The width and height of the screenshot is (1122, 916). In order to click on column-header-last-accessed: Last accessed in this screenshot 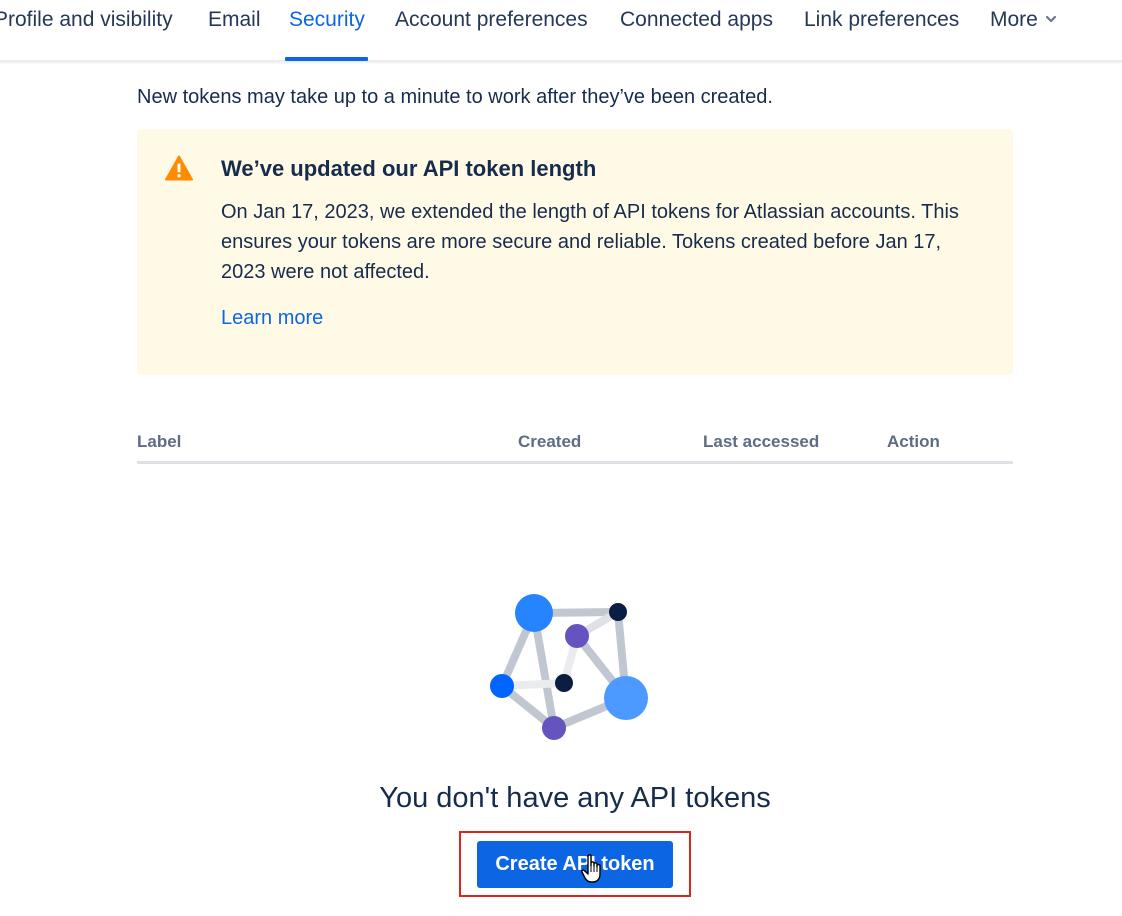, I will do `click(761, 441)`.